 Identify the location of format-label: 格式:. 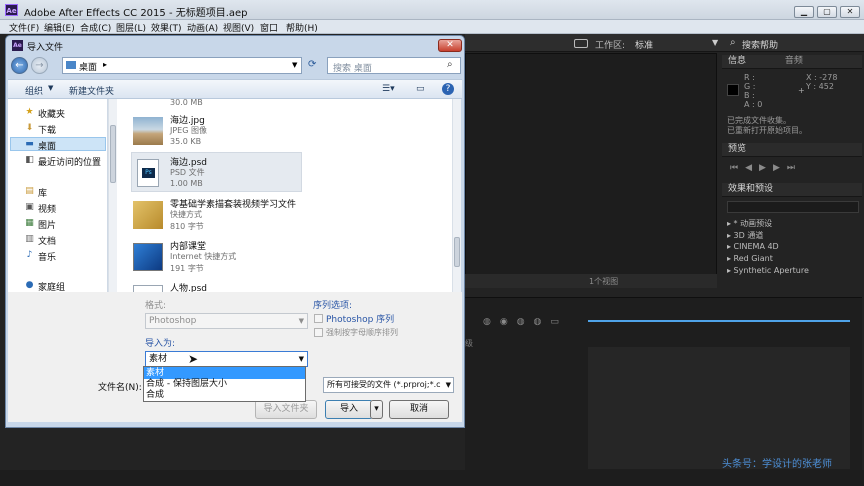
(156, 306).